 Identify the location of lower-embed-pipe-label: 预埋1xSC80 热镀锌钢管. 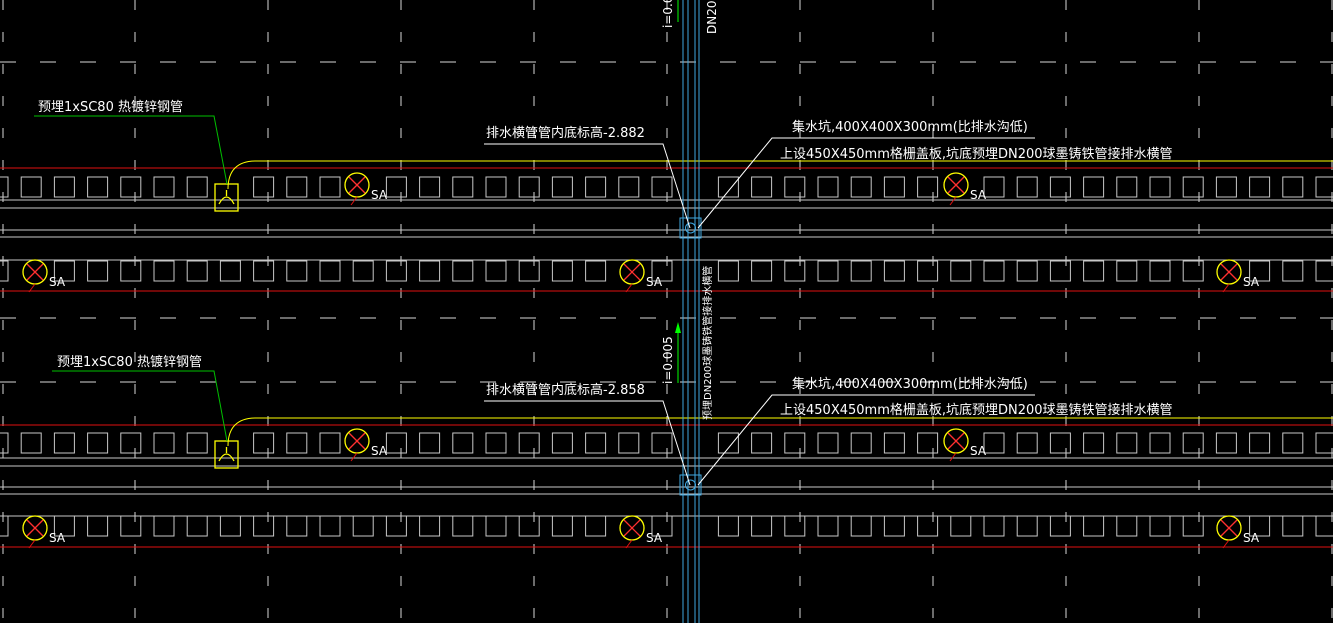
(129, 362).